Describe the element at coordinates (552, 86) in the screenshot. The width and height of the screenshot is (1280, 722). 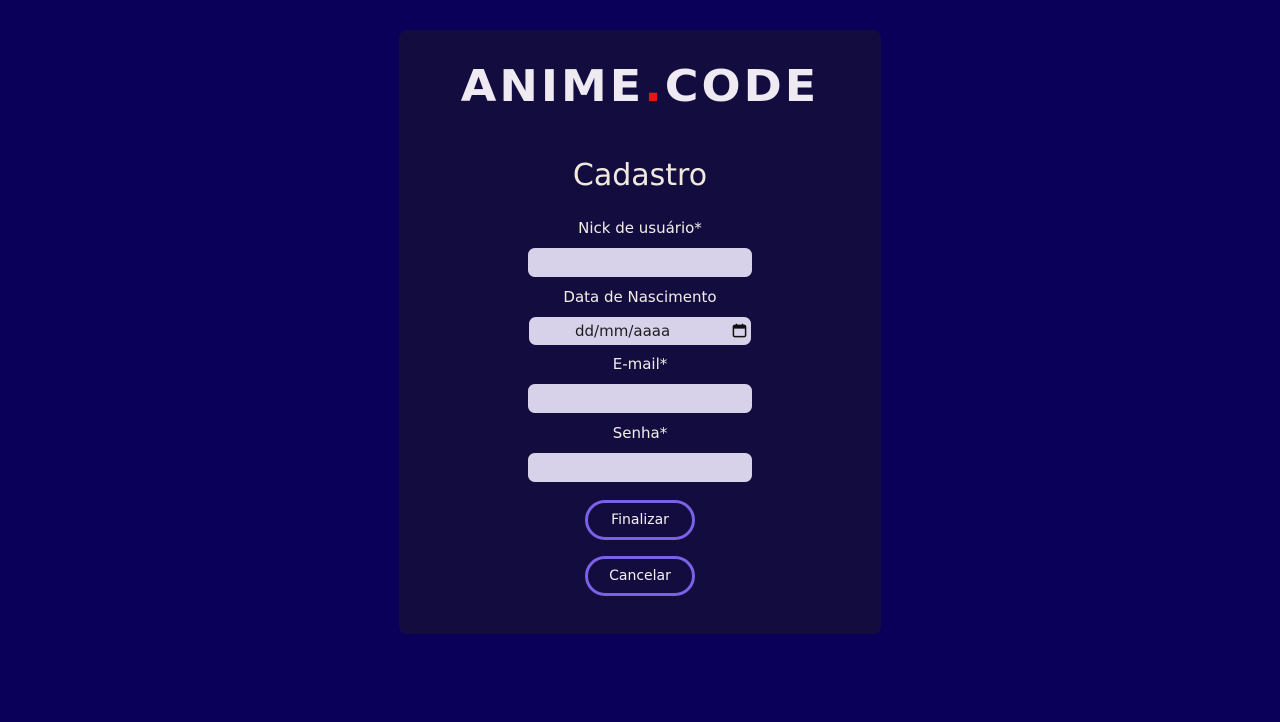
I see `logo-text-anime: ANIME` at that location.